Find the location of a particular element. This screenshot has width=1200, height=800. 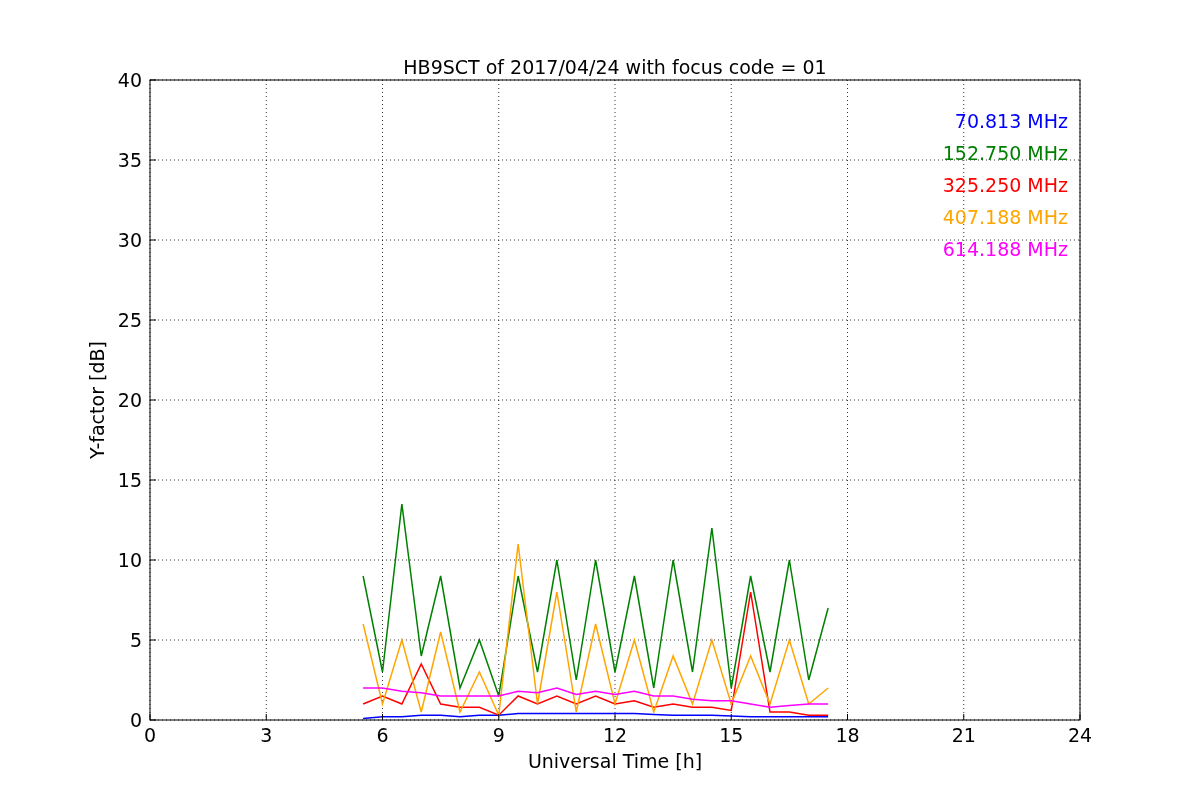

legend-label: 70.813 MHz is located at coordinates (1011, 121).